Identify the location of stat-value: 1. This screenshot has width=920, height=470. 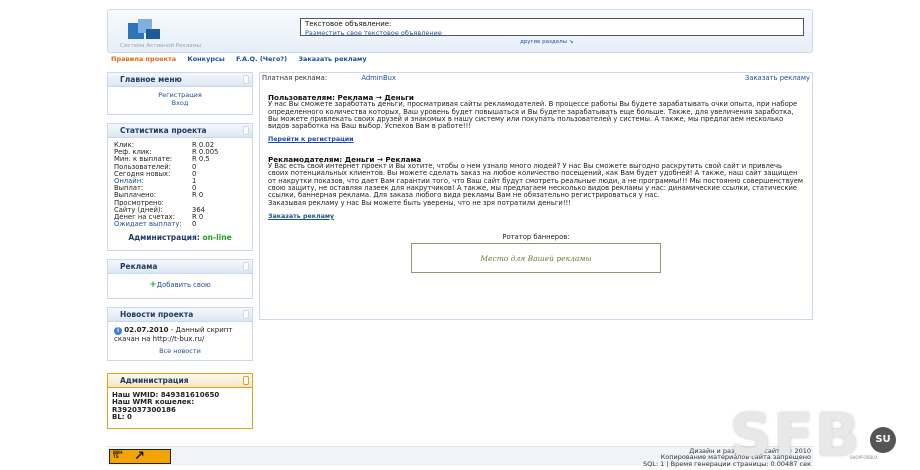
(194, 181).